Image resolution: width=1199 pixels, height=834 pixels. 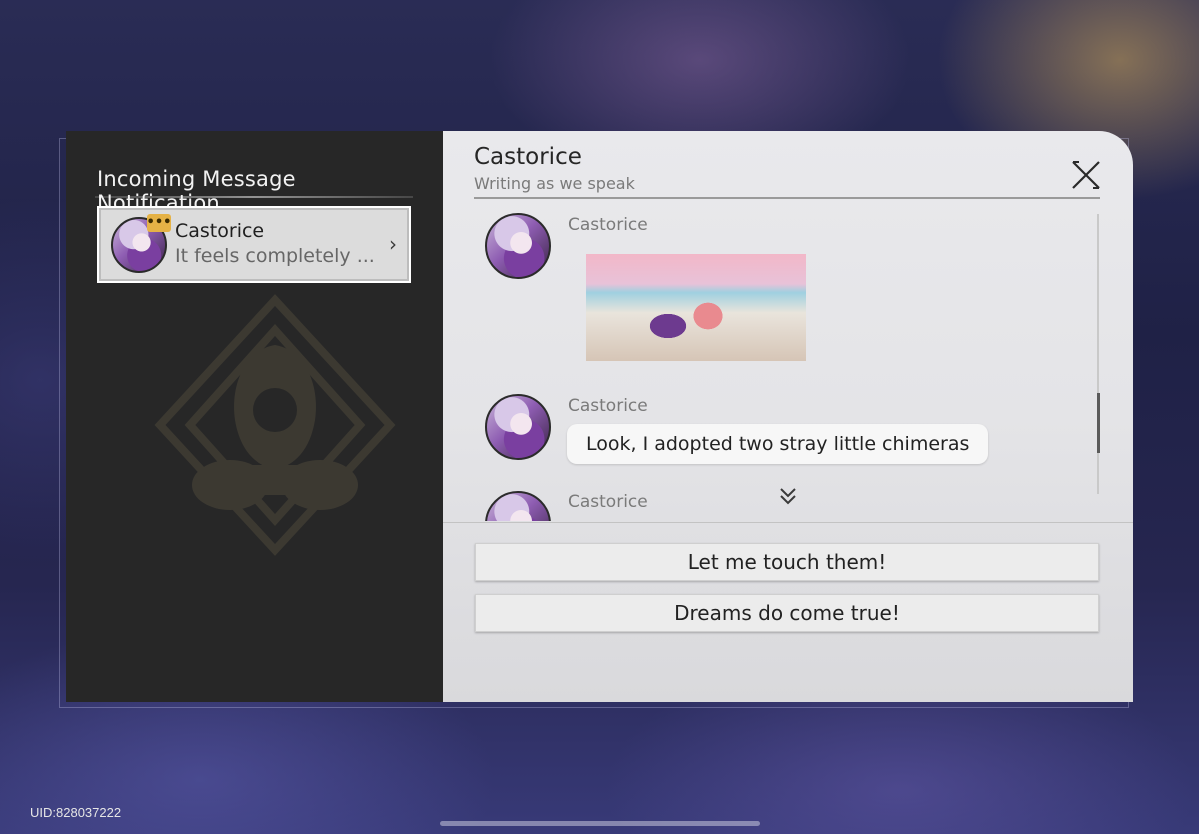 I want to click on scrollbar-thumb, so click(x=1098, y=423).